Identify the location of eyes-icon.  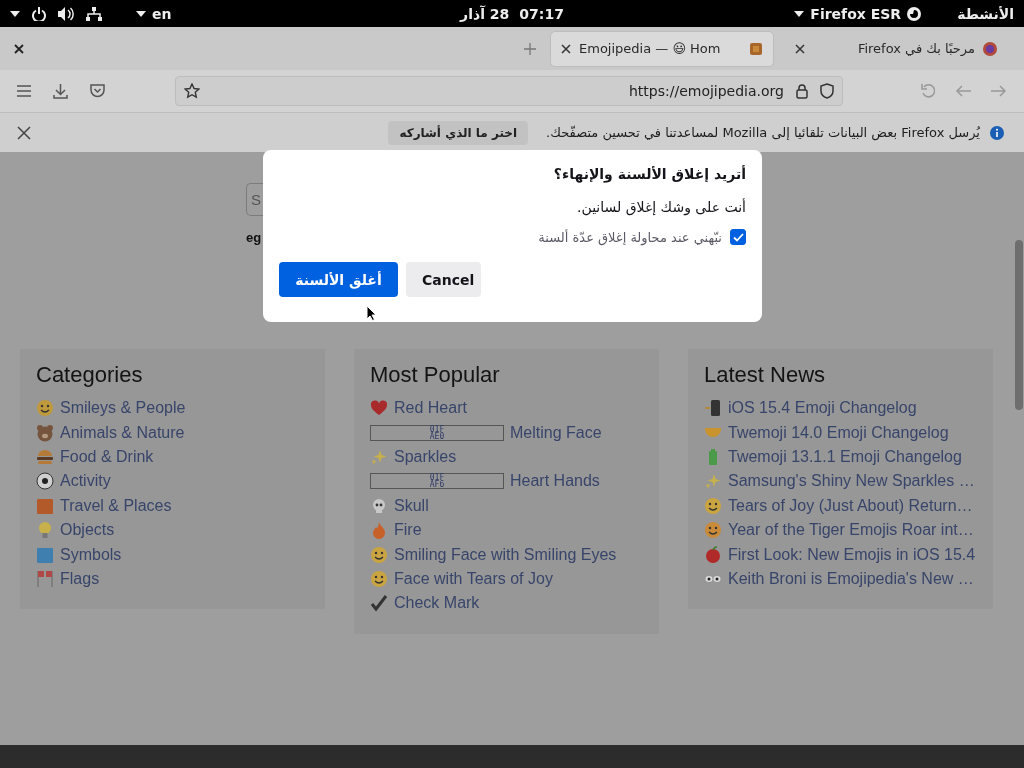
(713, 578).